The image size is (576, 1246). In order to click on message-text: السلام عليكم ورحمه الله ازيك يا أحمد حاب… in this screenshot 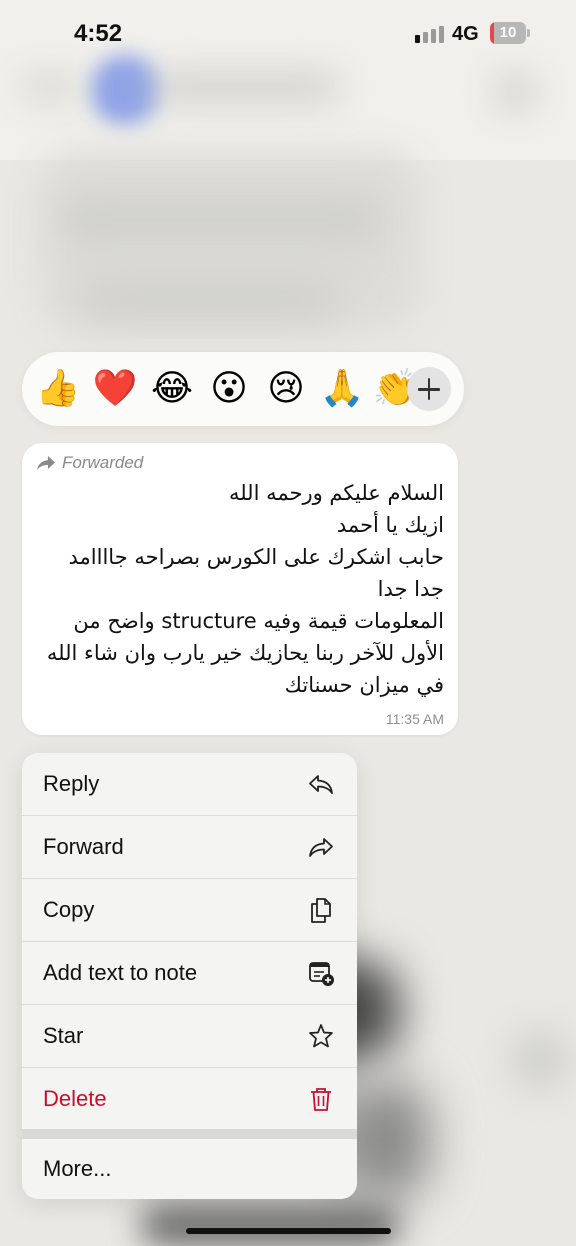, I will do `click(239, 589)`.